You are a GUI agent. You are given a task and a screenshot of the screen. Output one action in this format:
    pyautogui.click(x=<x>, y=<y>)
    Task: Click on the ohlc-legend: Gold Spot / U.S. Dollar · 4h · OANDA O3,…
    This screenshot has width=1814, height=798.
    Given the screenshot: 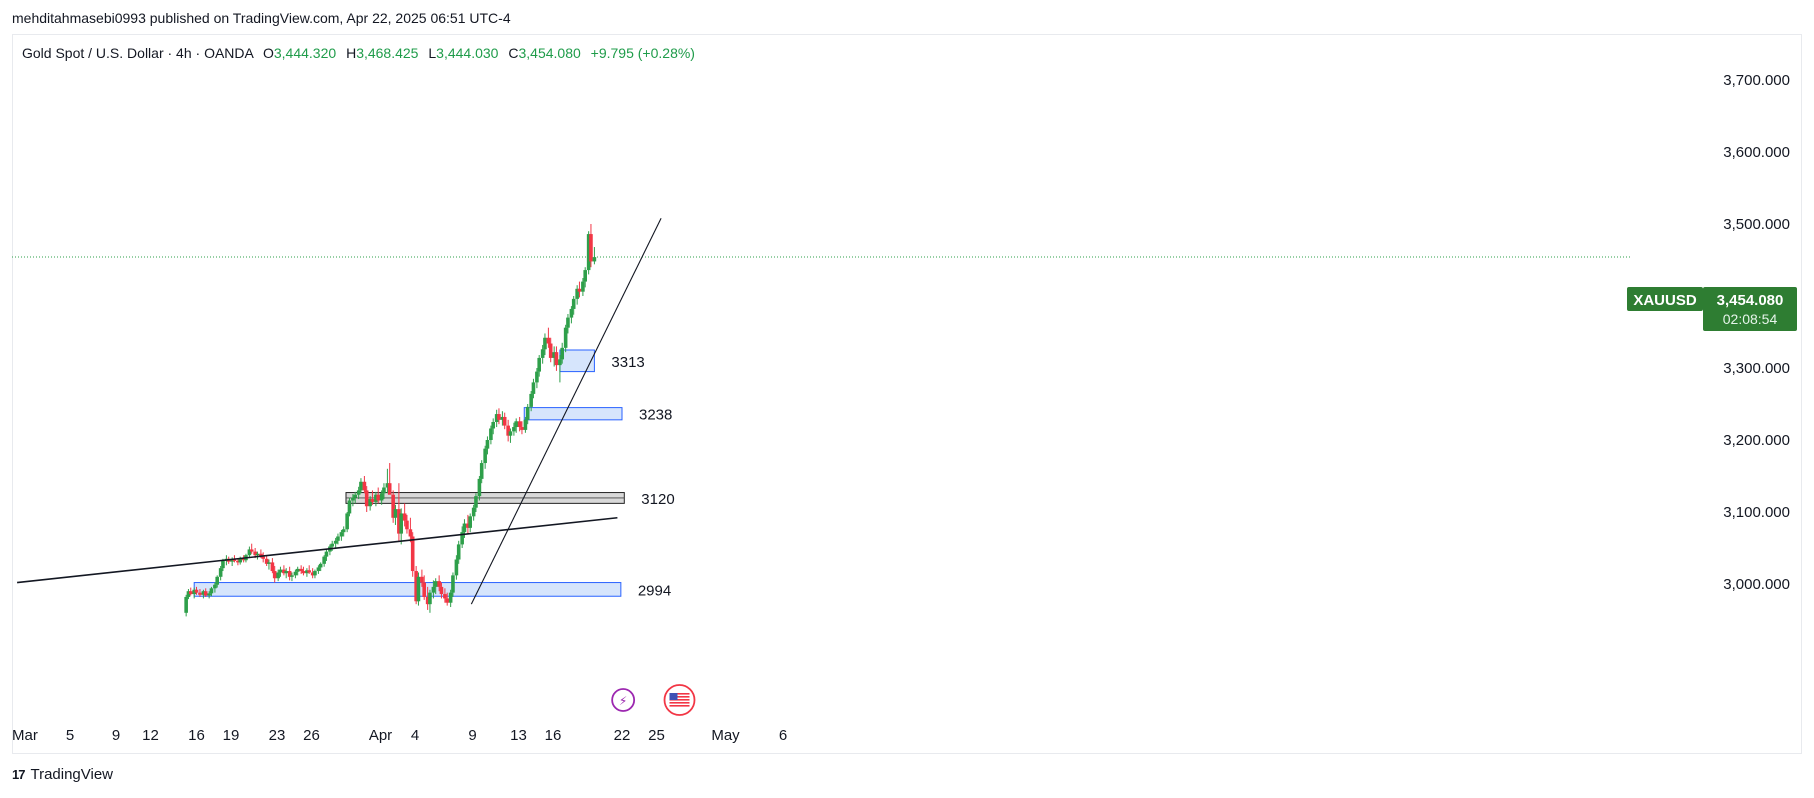 What is the action you would take?
    pyautogui.click(x=358, y=53)
    